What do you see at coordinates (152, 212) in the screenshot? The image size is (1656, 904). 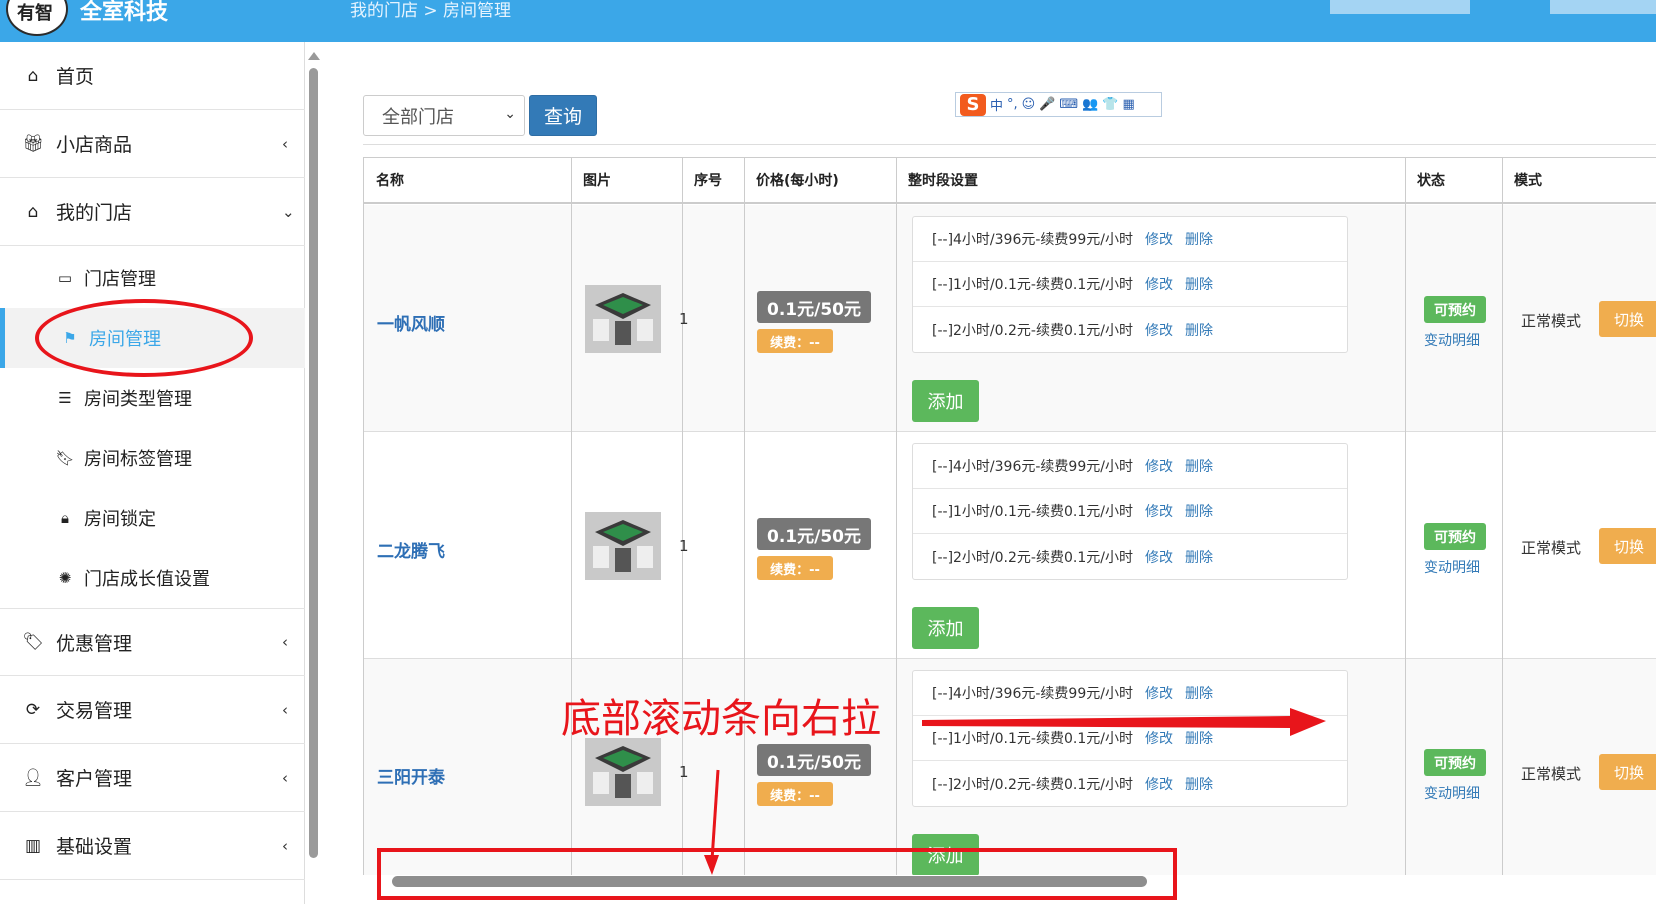 I see `sidebar-item-my-store: ⌂ 我的门店 ⌄` at bounding box center [152, 212].